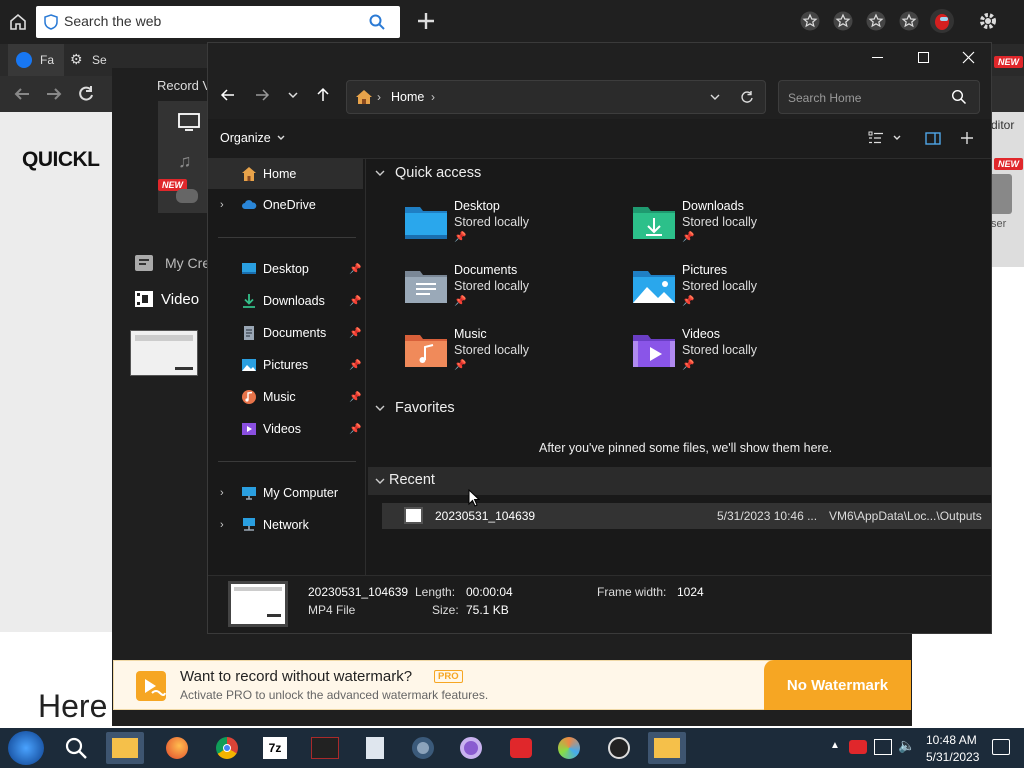 This screenshot has width=1024, height=768. I want to click on nav-item-music: Music 📌, so click(285, 397).